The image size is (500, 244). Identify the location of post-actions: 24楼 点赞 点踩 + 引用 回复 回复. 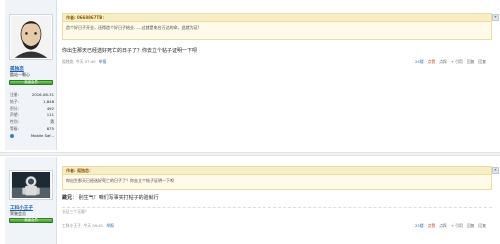
(450, 62).